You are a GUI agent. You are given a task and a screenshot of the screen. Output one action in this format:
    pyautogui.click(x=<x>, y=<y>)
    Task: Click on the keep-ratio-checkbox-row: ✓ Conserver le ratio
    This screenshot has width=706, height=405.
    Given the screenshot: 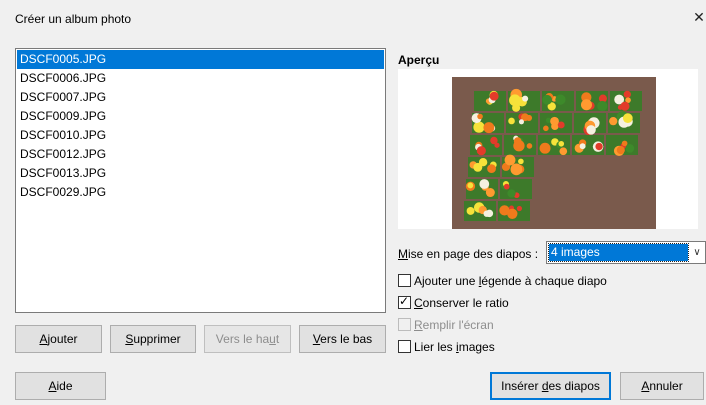 What is the action you would take?
    pyautogui.click(x=453, y=303)
    